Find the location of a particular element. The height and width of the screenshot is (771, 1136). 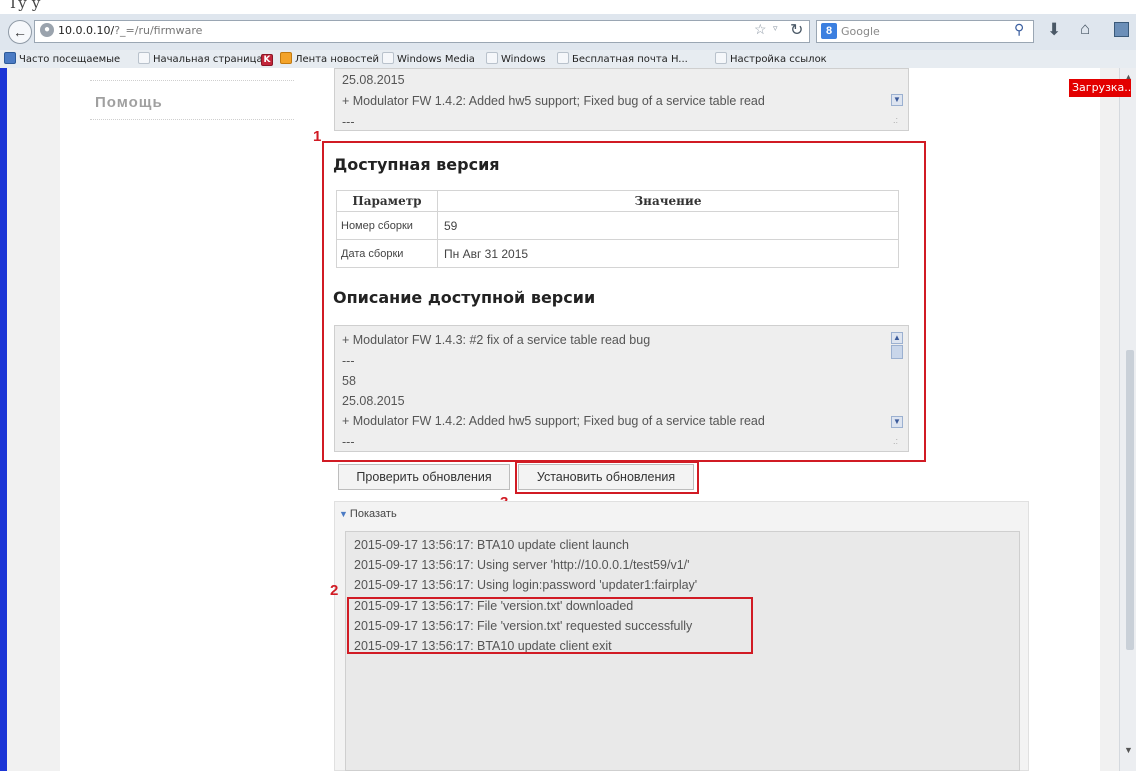

url-text: 10.0.0.10/?_=/ru/firmware is located at coordinates (130, 30).